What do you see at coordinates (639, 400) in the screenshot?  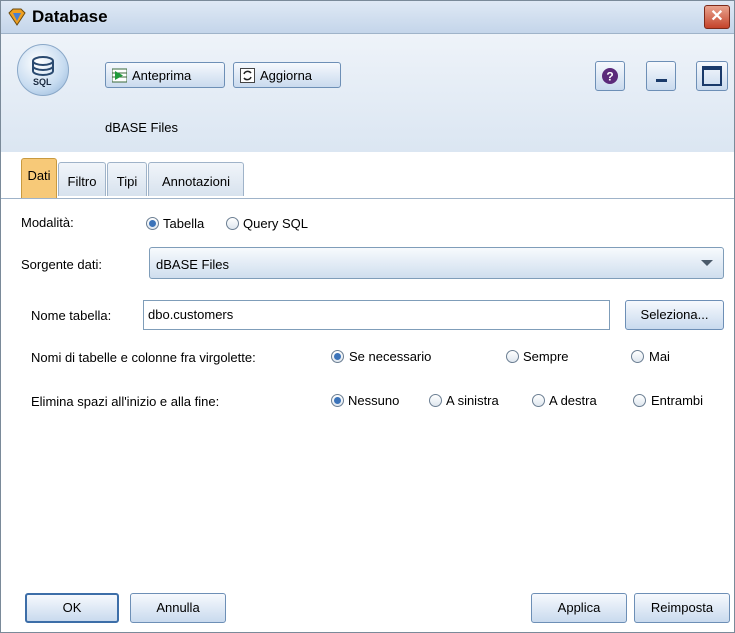 I see `trim-both-radio` at bounding box center [639, 400].